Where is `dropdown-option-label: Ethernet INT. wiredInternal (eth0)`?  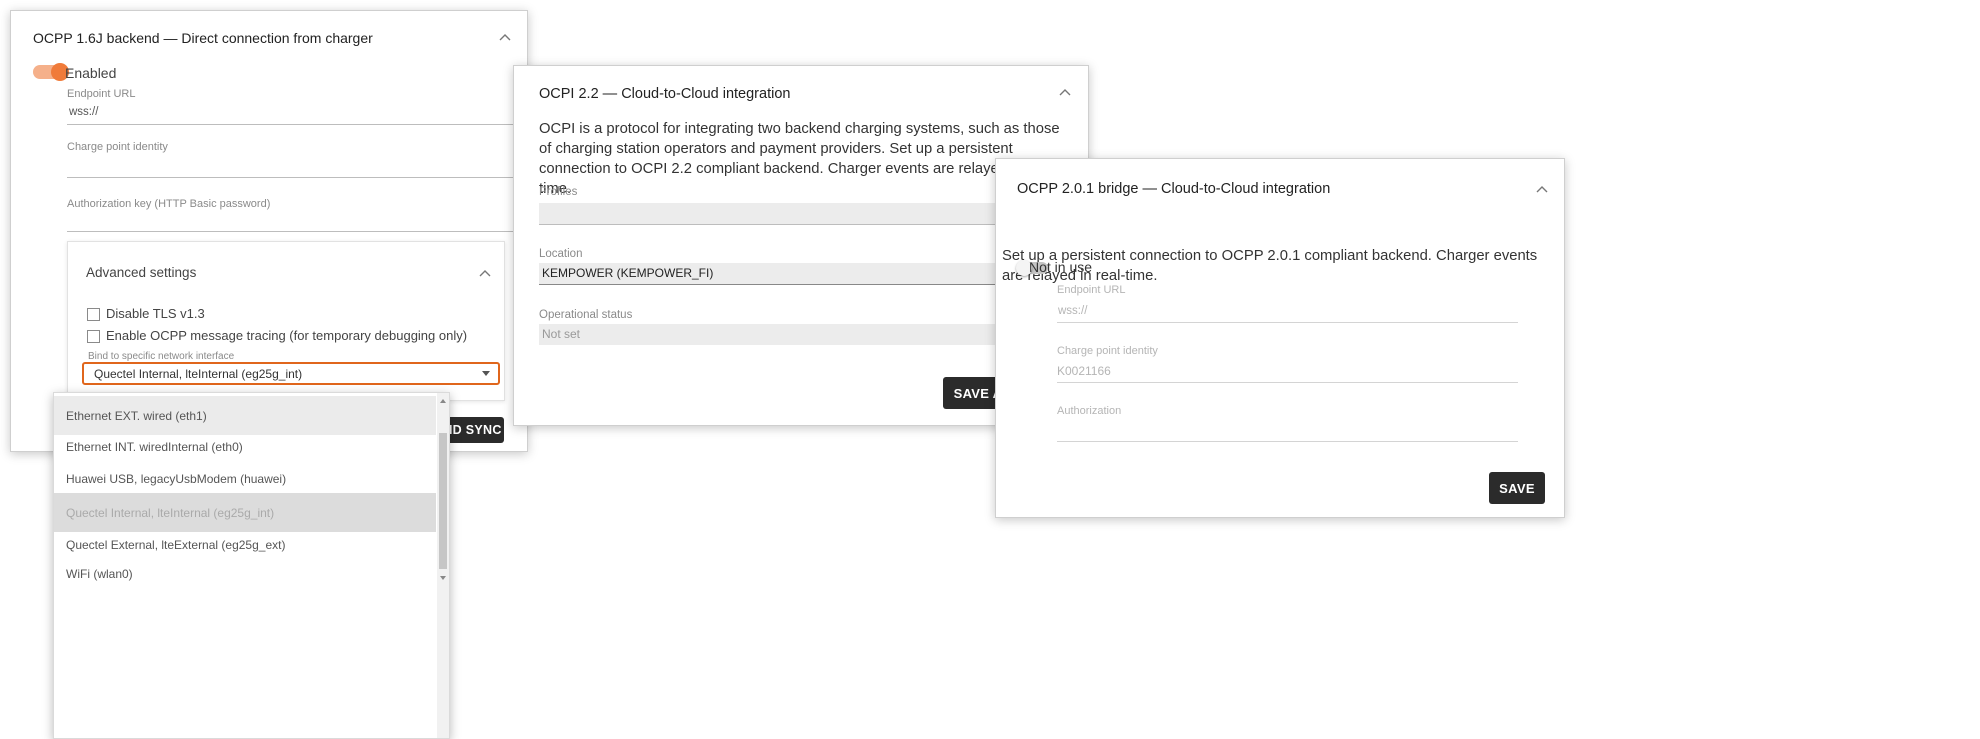 dropdown-option-label: Ethernet INT. wiredInternal (eth0) is located at coordinates (154, 446).